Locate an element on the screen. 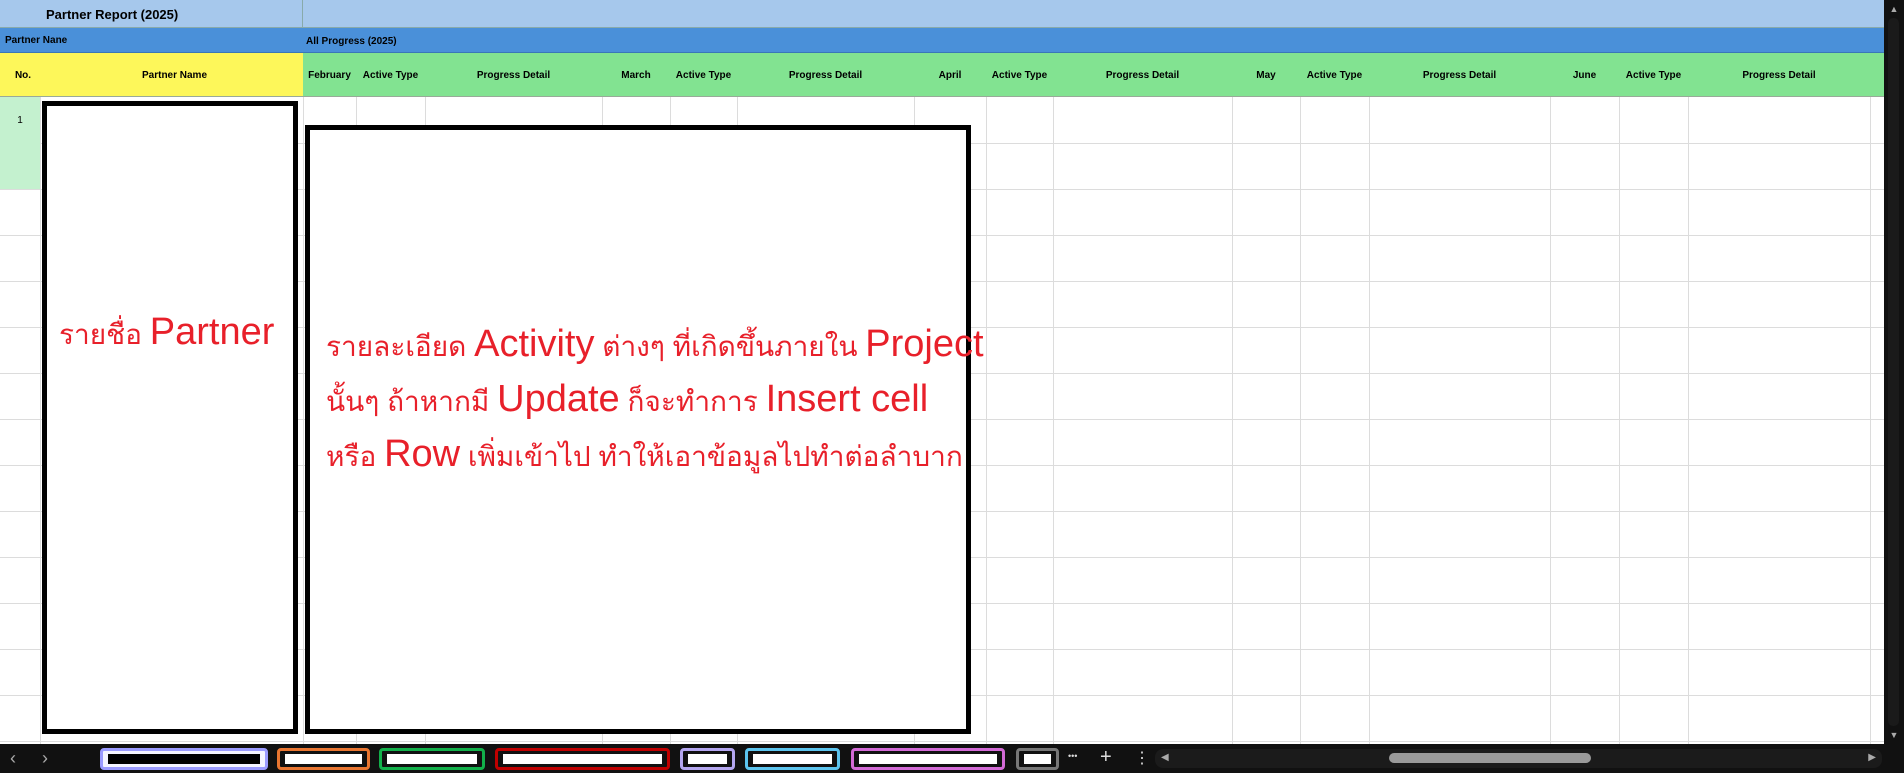  annotation-segment: Partner is located at coordinates (212, 332).